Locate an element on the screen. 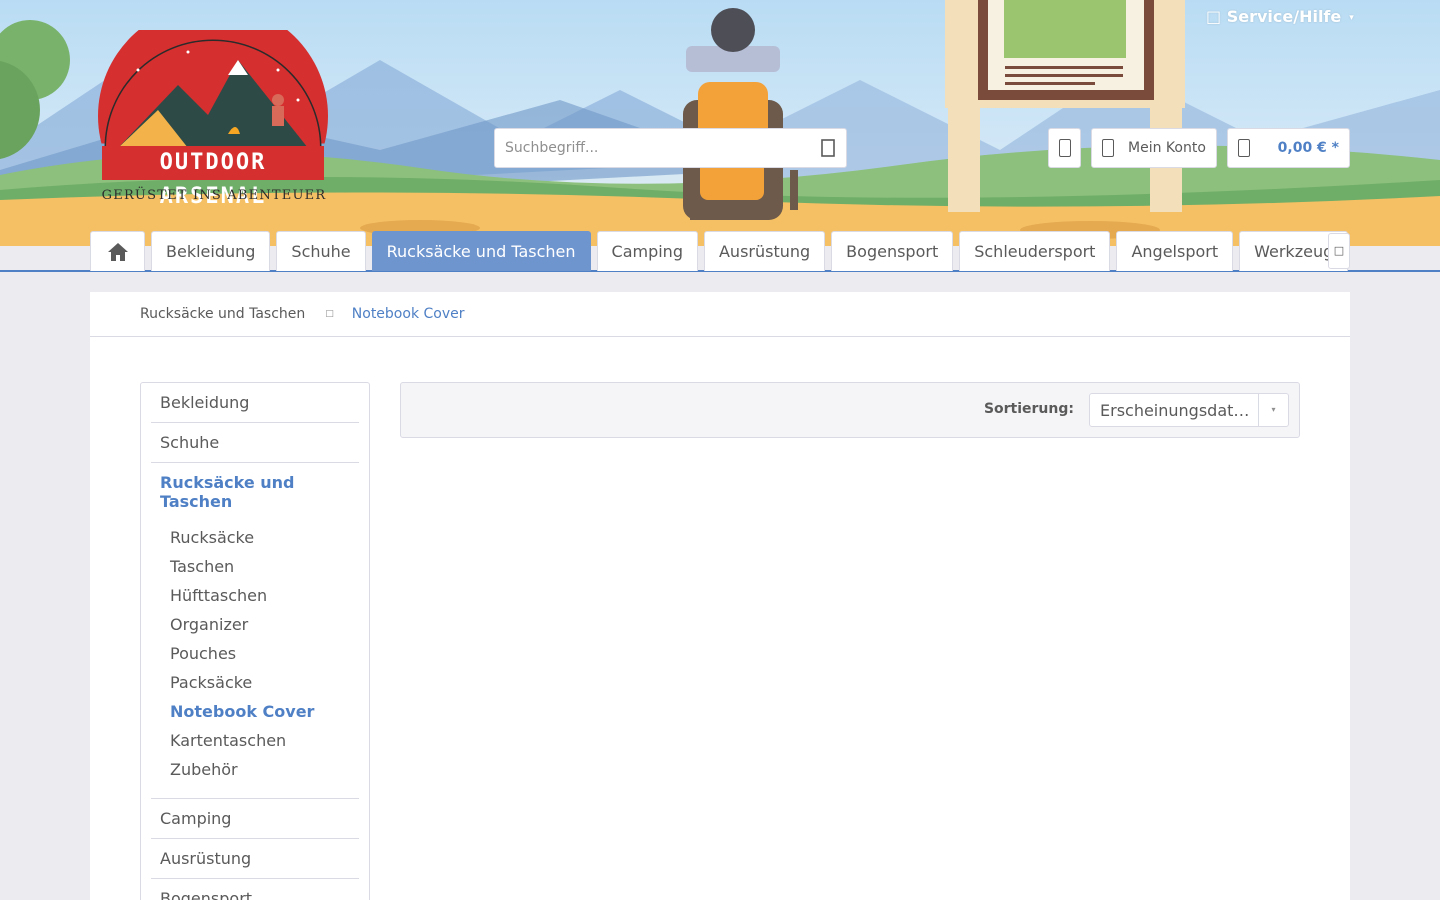  service-help-link: □ Service/Hilfe ▾ is located at coordinates (1280, 16).